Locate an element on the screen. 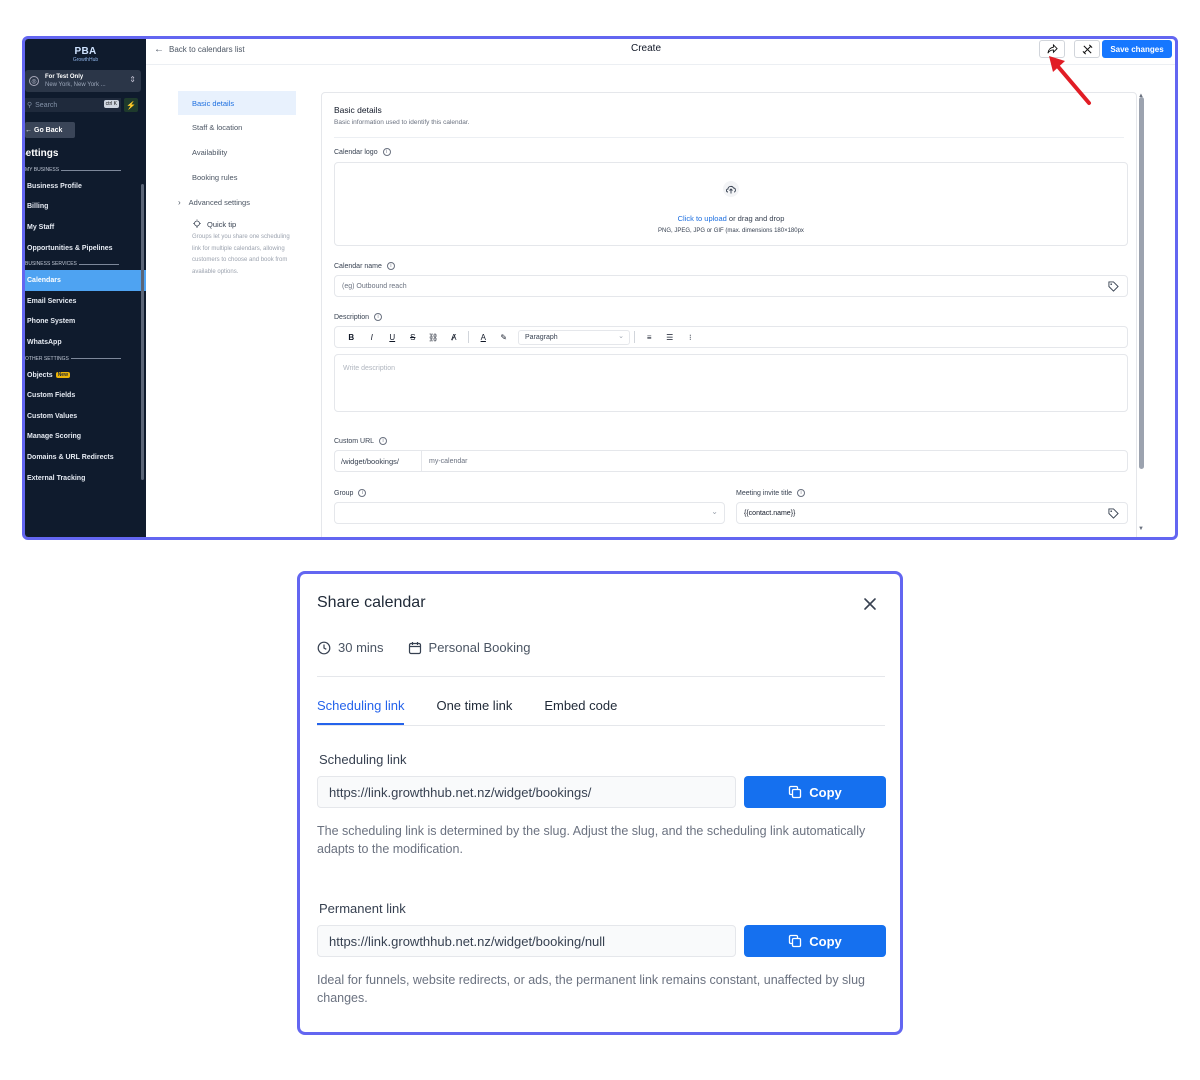 The width and height of the screenshot is (1200, 1080). group-select: ⌄ is located at coordinates (529, 513).